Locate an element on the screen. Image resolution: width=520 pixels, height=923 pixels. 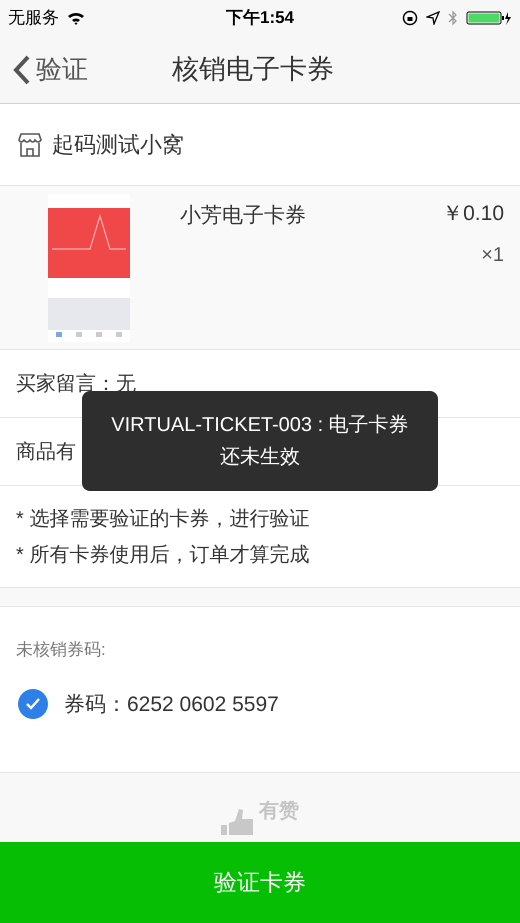
checkbox is located at coordinates (33, 704).